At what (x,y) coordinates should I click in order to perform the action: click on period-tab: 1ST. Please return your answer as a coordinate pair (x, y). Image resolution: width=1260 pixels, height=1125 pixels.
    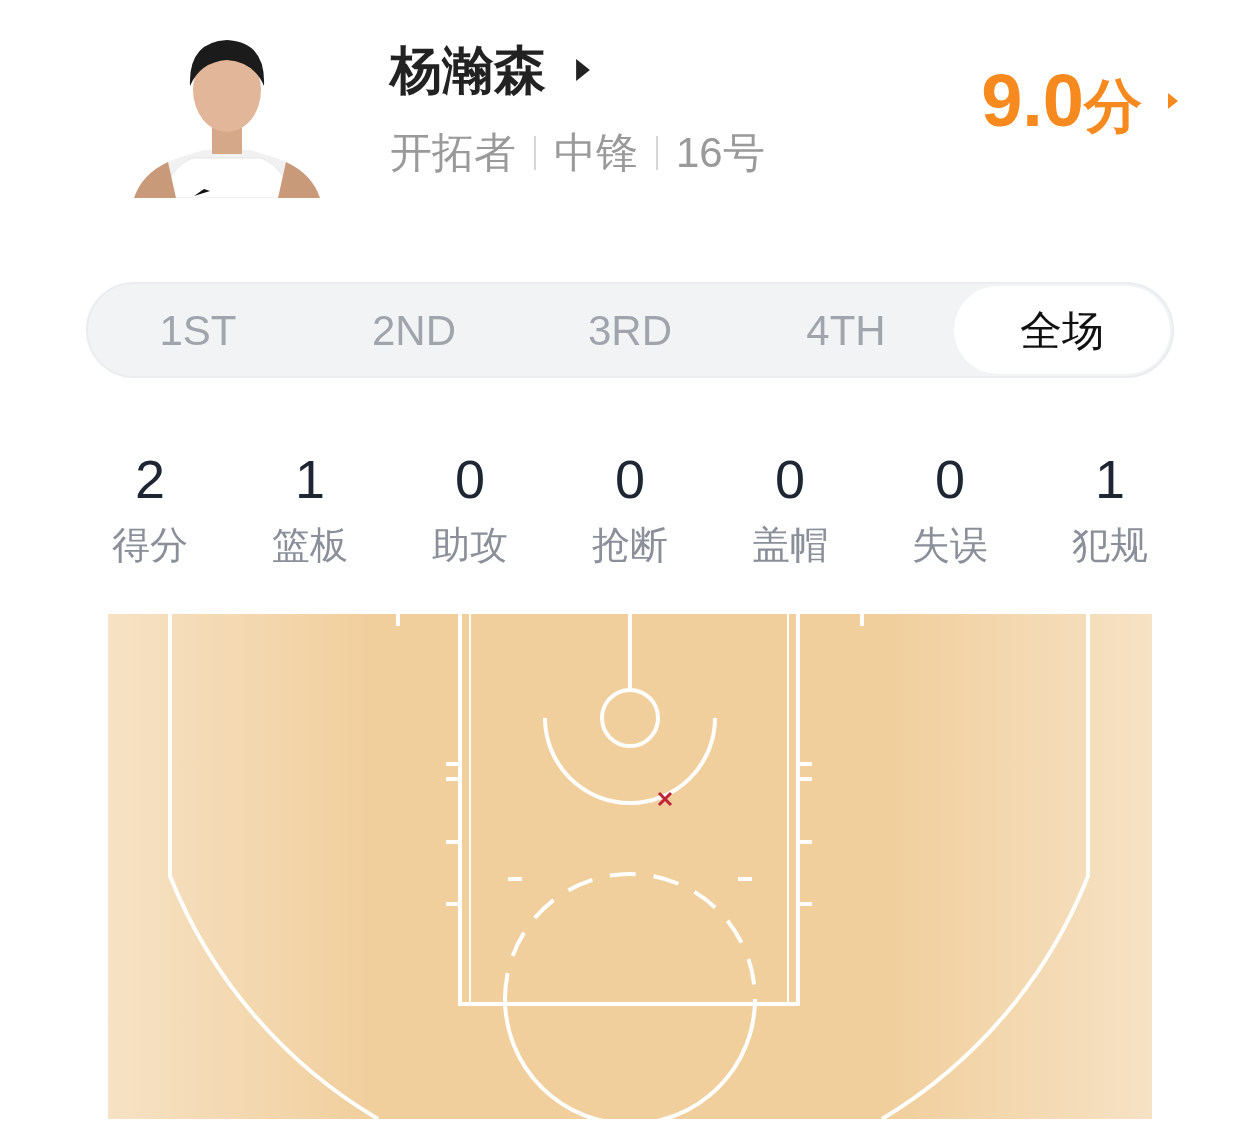
    Looking at the image, I should click on (198, 330).